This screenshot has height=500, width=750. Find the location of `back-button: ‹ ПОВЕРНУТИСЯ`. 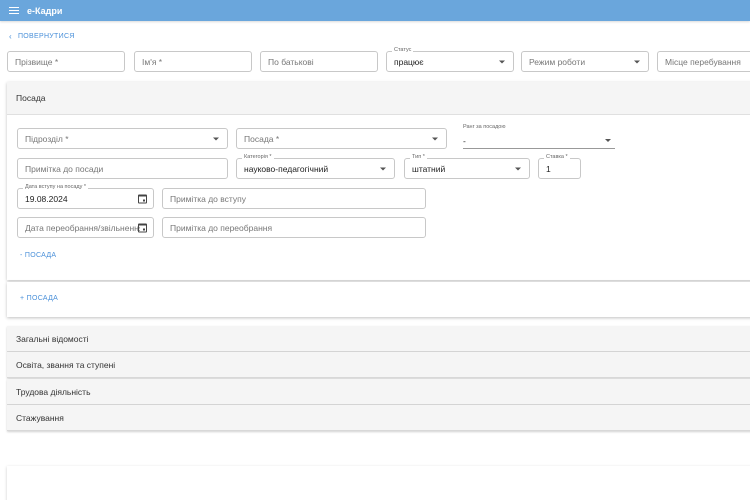

back-button: ‹ ПОВЕРНУТИСЯ is located at coordinates (42, 36).